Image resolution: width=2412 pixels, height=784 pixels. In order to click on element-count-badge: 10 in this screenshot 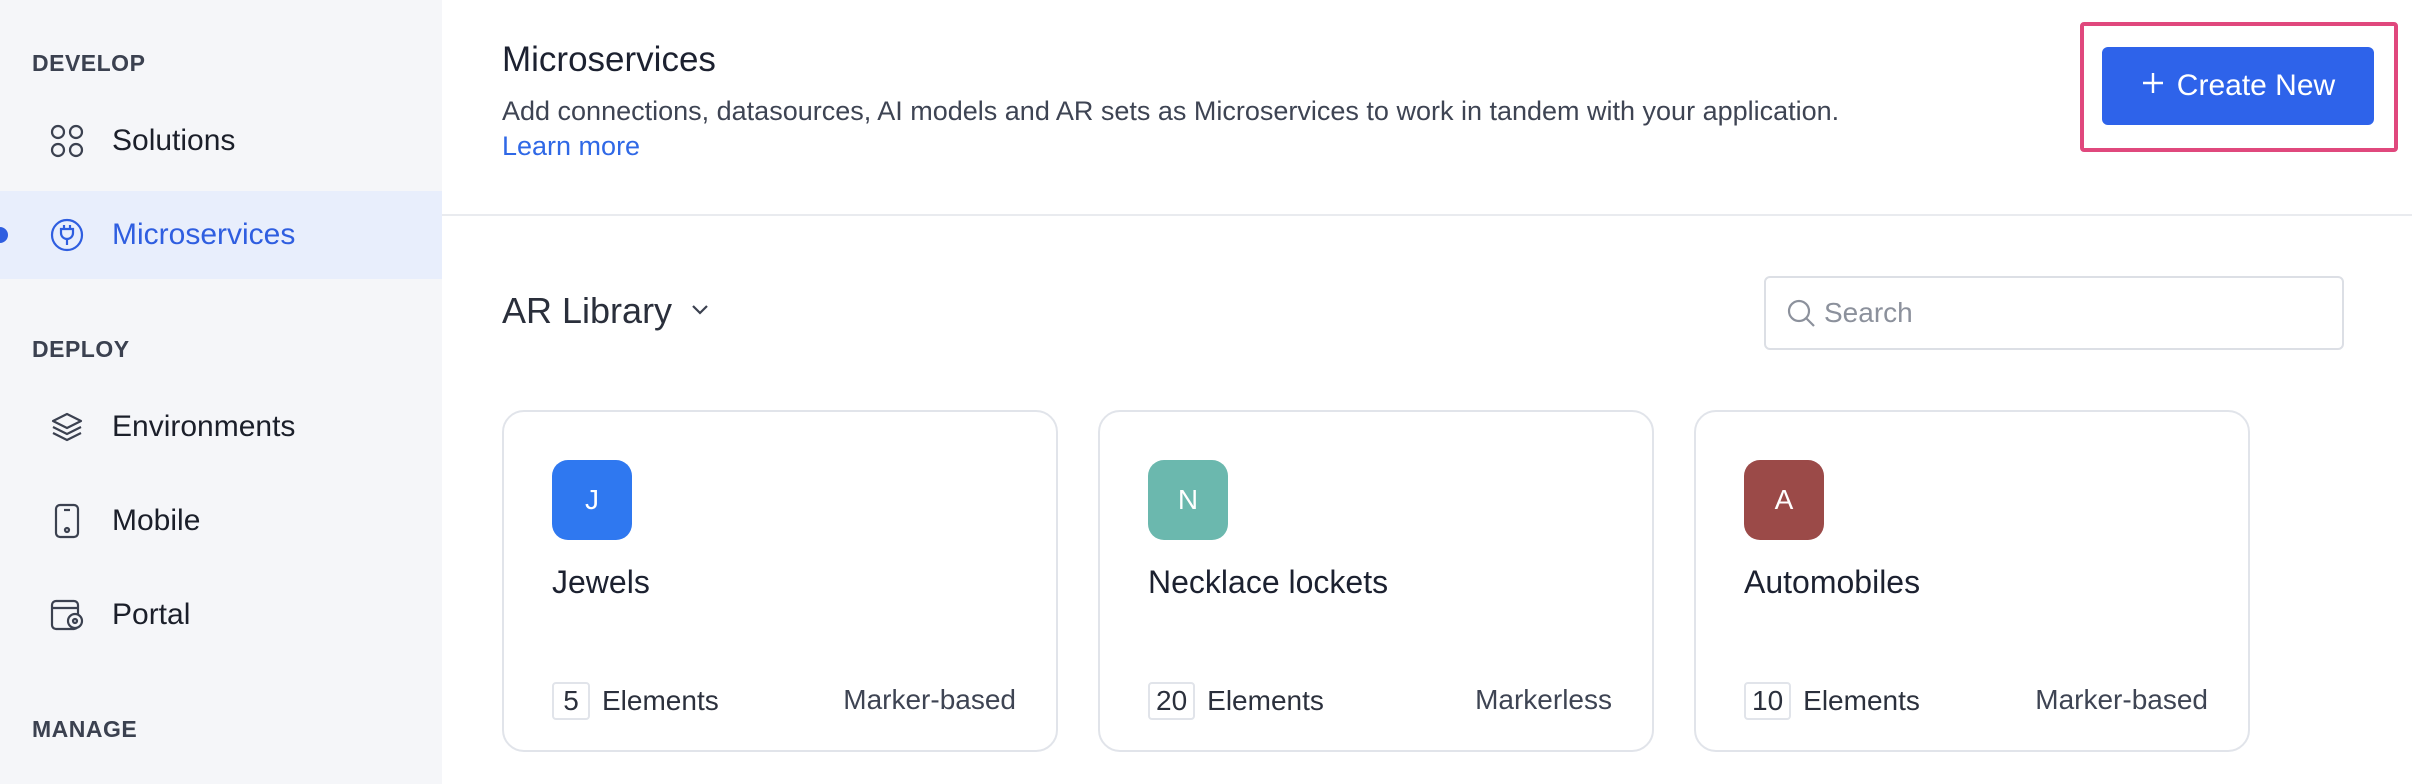, I will do `click(1768, 701)`.